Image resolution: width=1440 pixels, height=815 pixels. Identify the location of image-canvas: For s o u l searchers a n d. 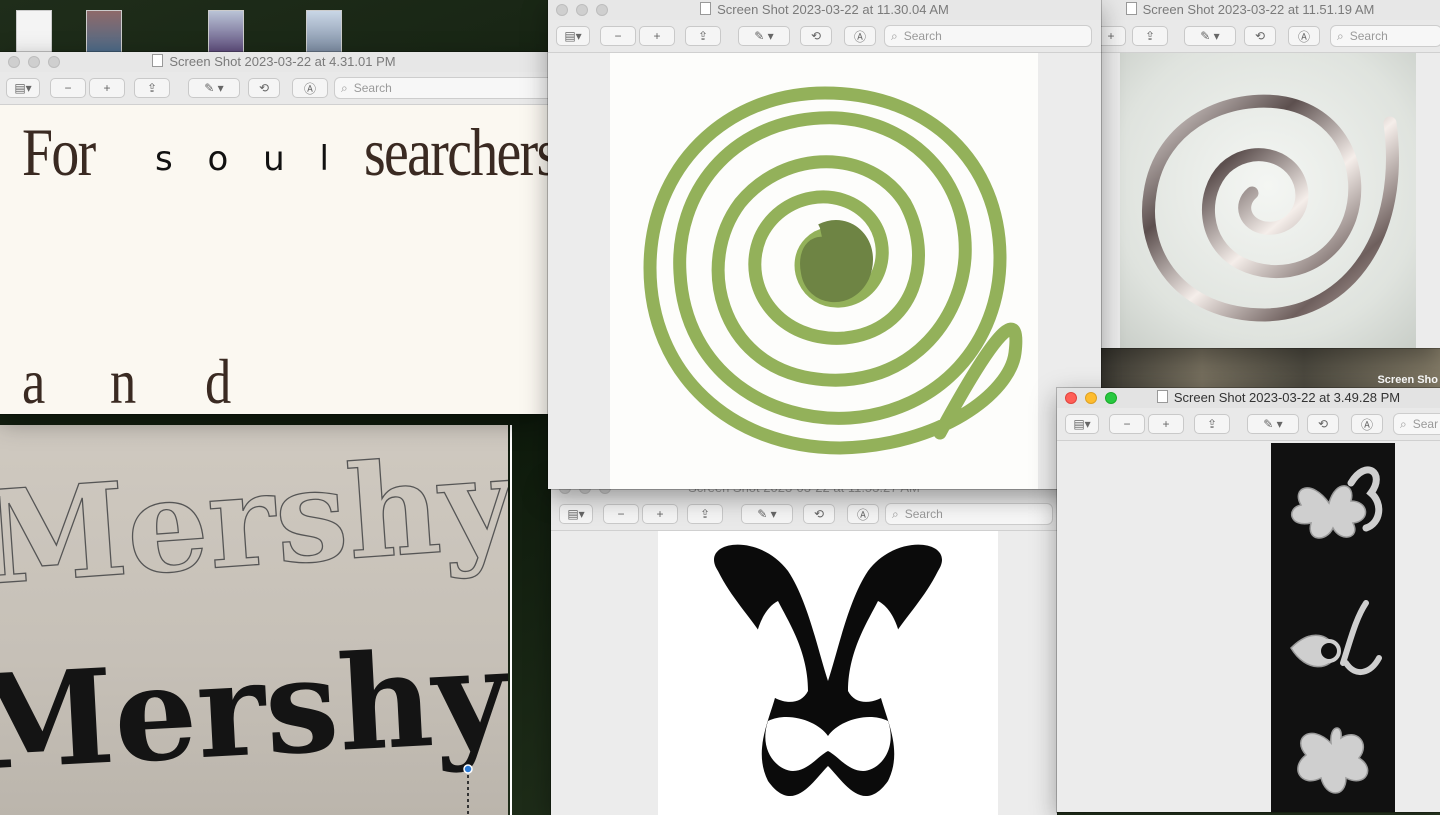
(274, 259).